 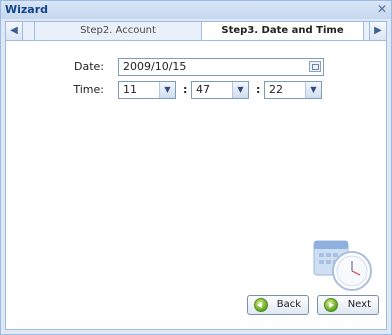 What do you see at coordinates (288, 304) in the screenshot?
I see `back-button-label: Back` at bounding box center [288, 304].